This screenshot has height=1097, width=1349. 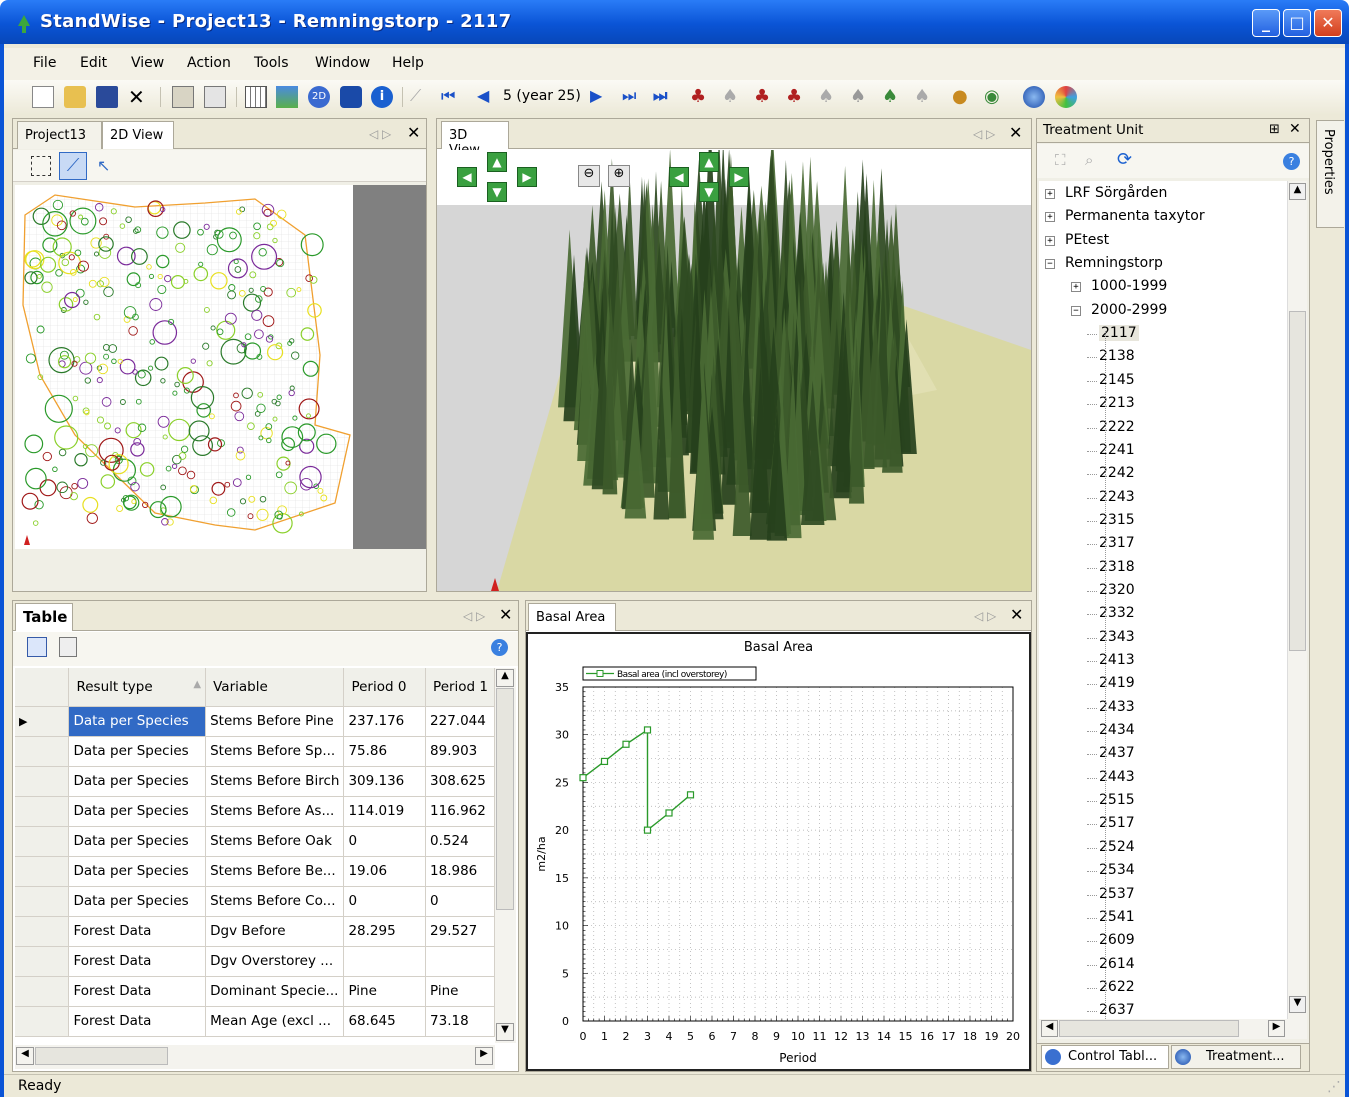 What do you see at coordinates (739, 177) in the screenshot?
I see `rotate-right-icon: ▶` at bounding box center [739, 177].